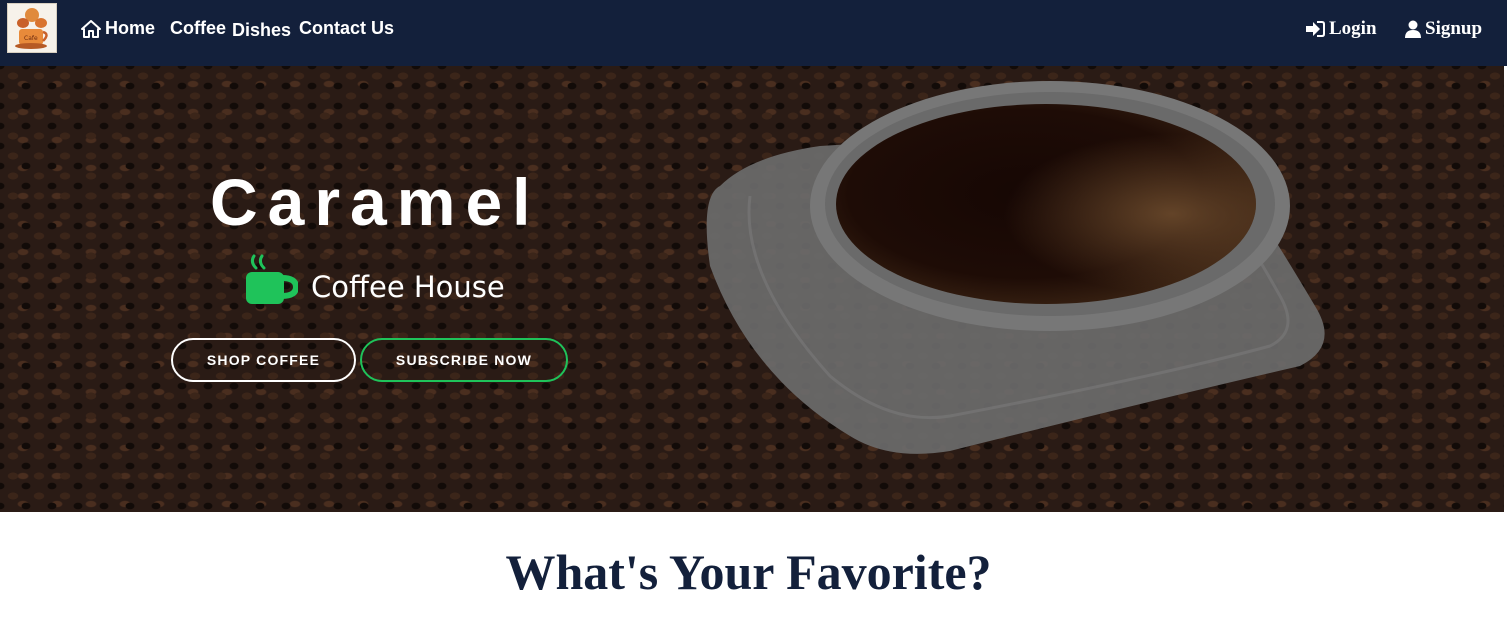  Describe the element at coordinates (130, 28) in the screenshot. I see `nav-home-label: Home` at that location.